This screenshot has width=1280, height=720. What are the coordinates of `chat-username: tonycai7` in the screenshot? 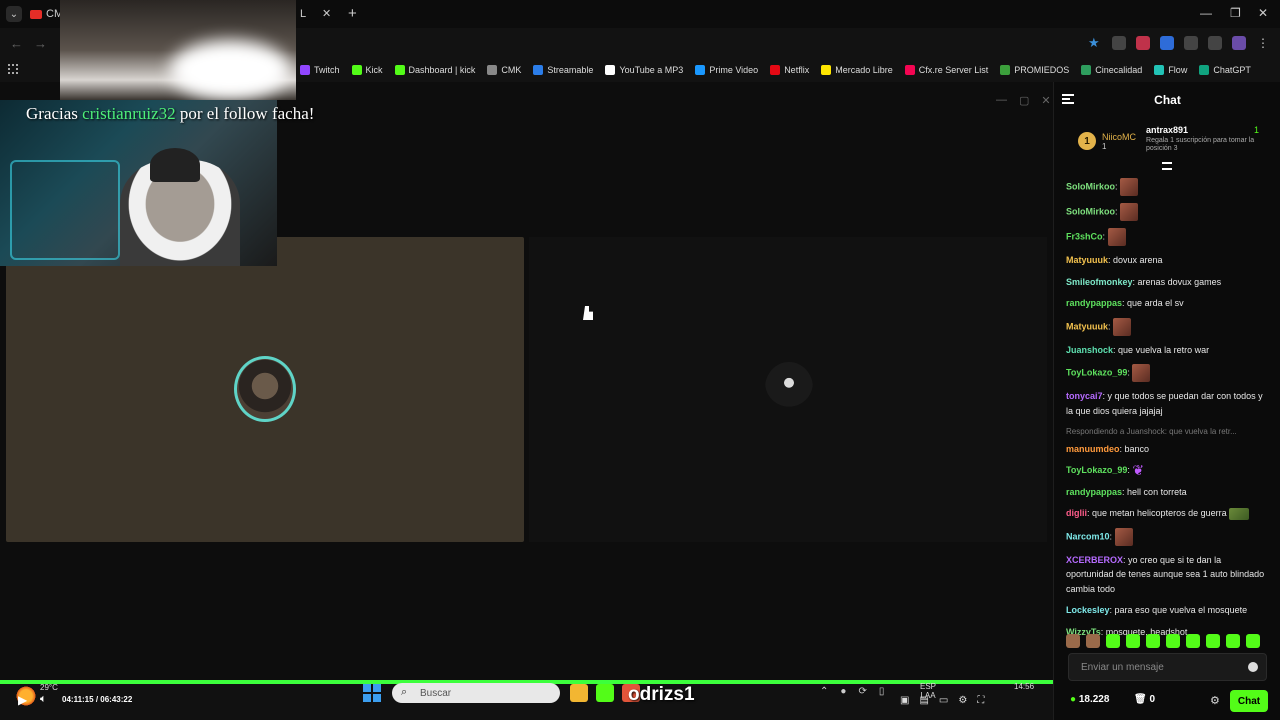 It's located at (1084, 396).